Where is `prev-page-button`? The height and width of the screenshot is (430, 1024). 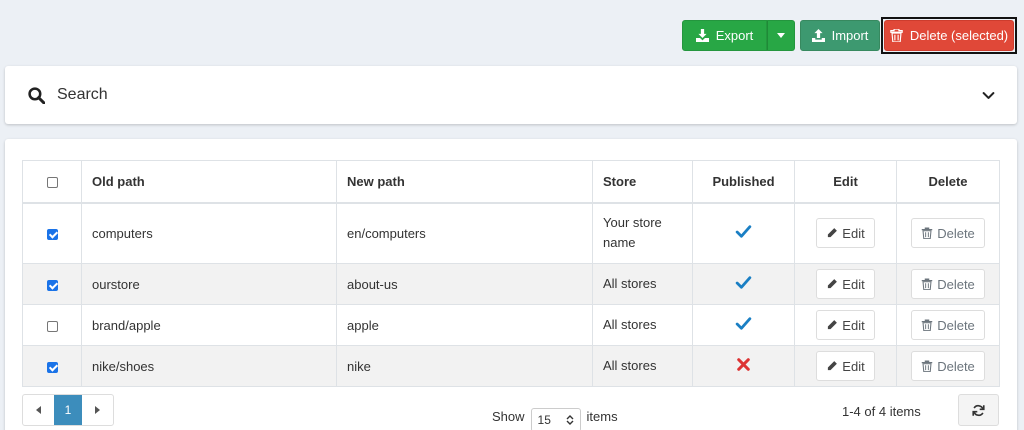 prev-page-button is located at coordinates (38, 410).